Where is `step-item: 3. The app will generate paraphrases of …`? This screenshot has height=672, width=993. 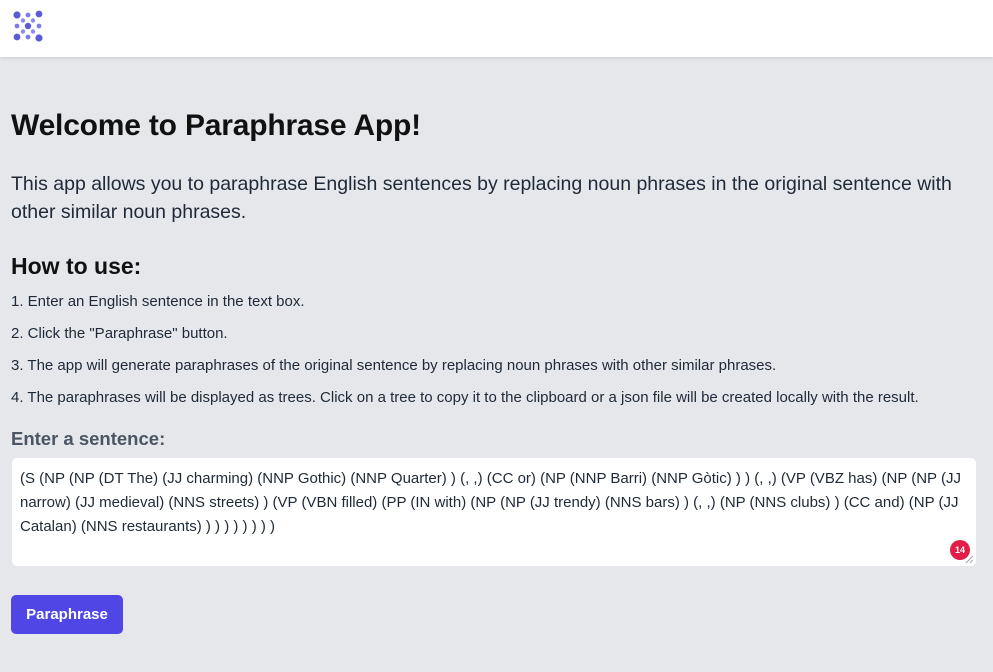
step-item: 3. The app will generate paraphrases of … is located at coordinates (394, 365).